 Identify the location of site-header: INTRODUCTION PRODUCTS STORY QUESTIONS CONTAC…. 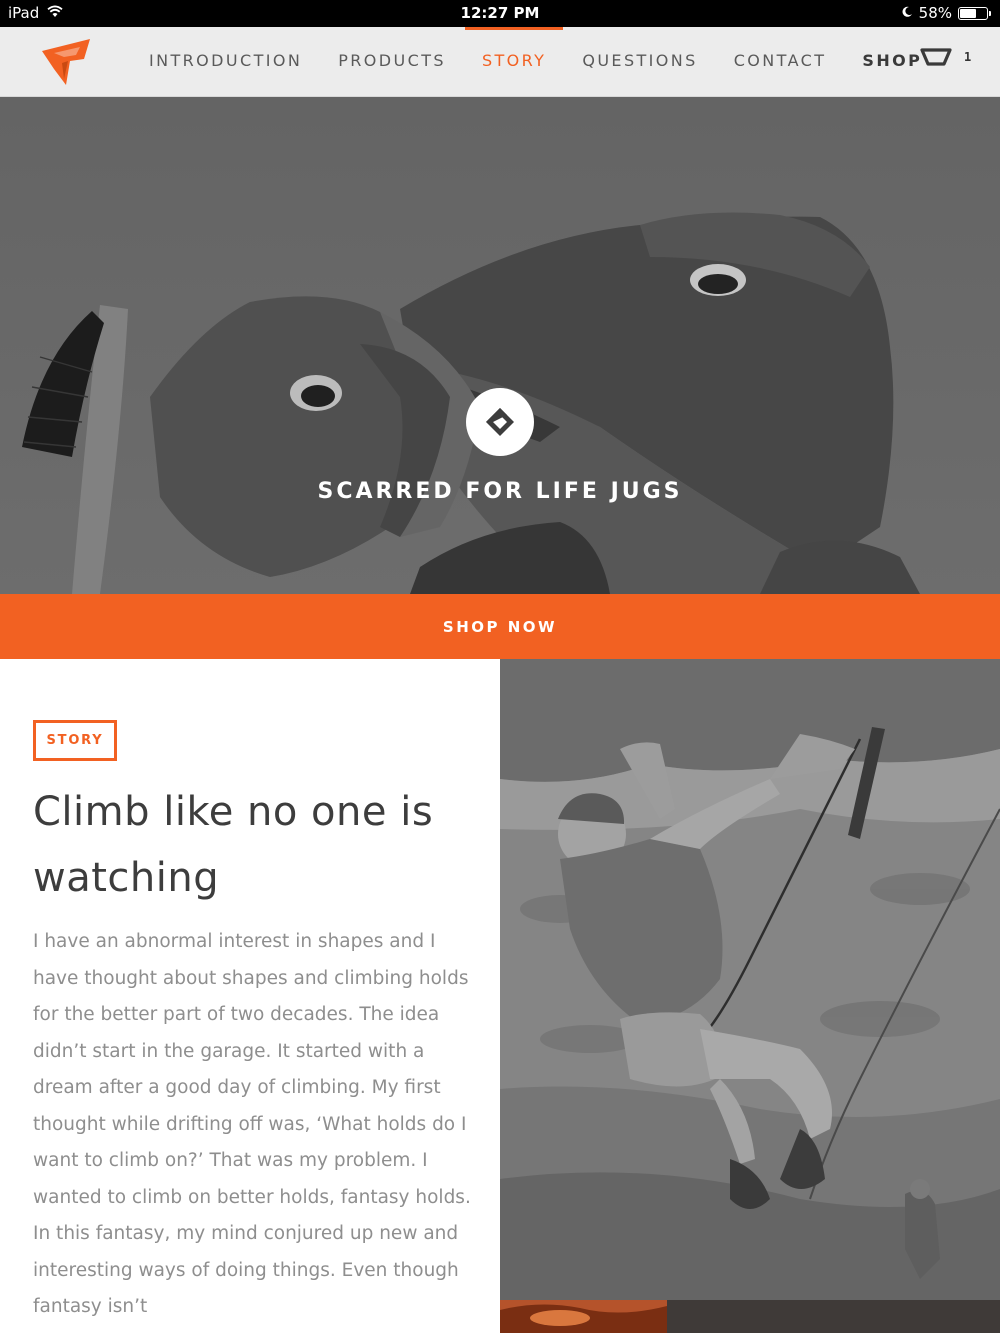
(500, 62).